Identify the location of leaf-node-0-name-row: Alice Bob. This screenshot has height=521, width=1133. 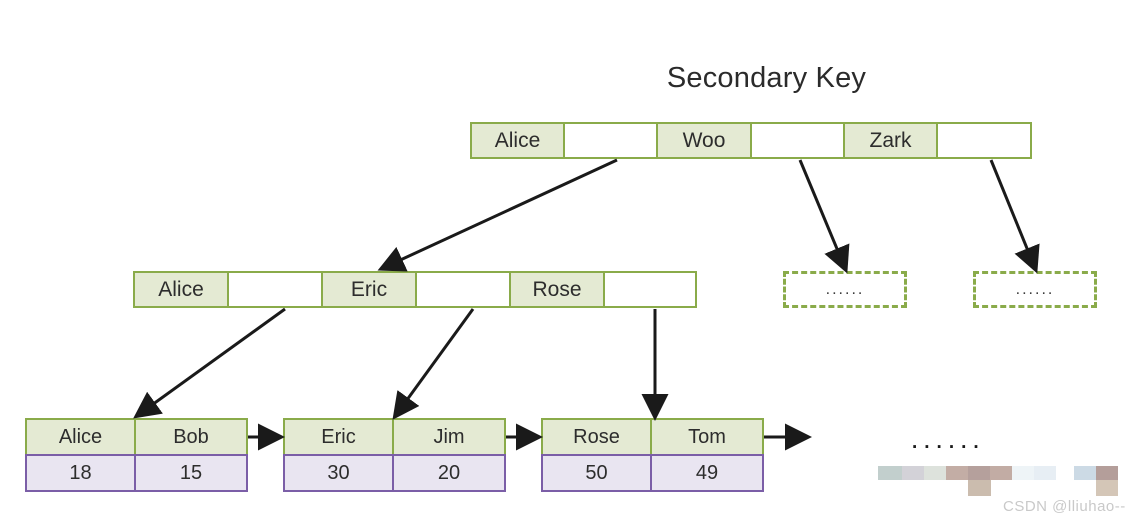
(136, 436).